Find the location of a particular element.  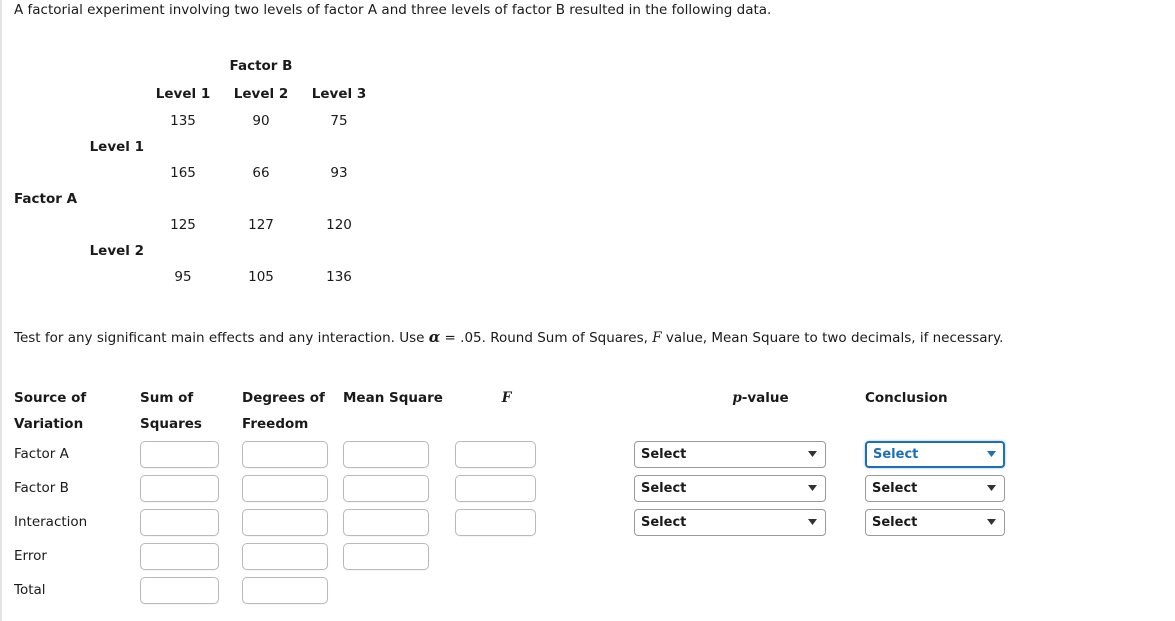

input-f-factor-b is located at coordinates (495, 488).